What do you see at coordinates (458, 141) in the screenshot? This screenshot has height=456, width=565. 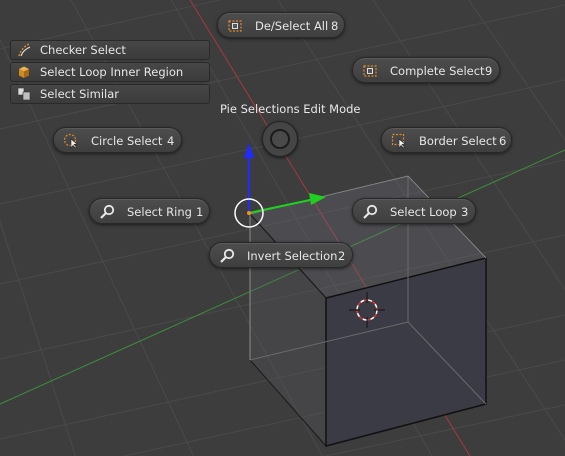 I see `border-select-label: Border Select` at bounding box center [458, 141].